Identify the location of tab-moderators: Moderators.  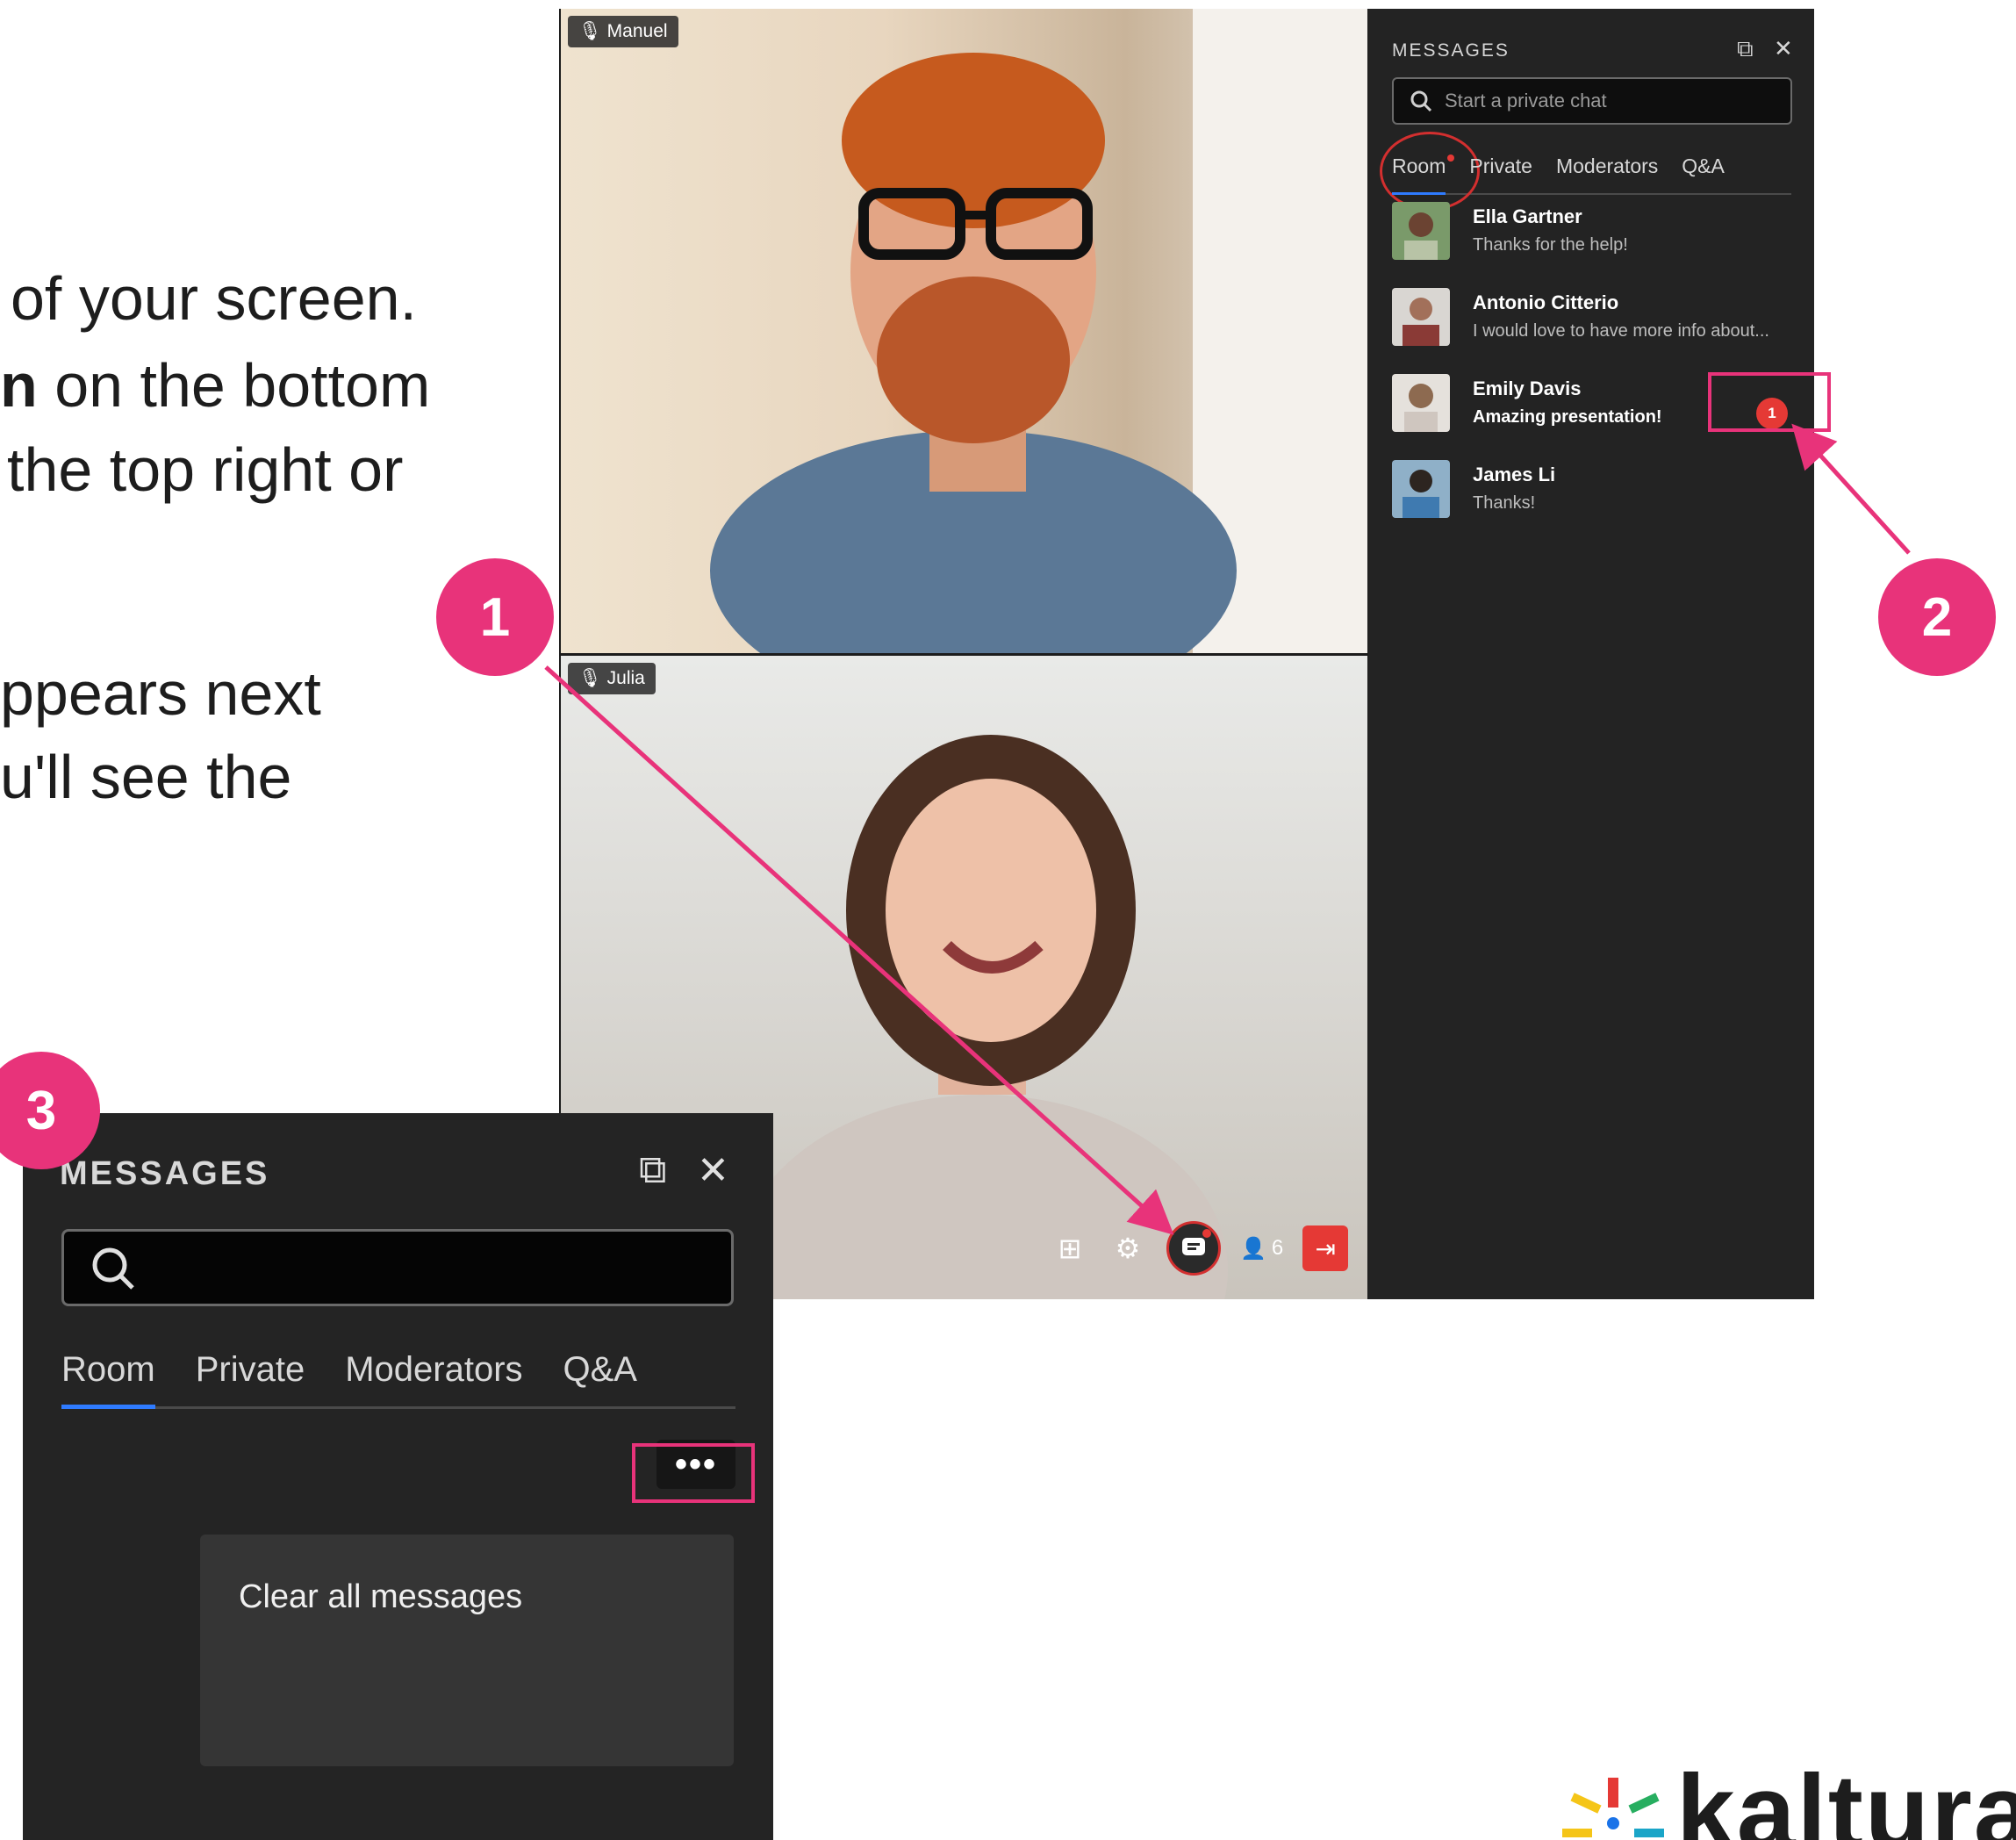
(433, 1374).